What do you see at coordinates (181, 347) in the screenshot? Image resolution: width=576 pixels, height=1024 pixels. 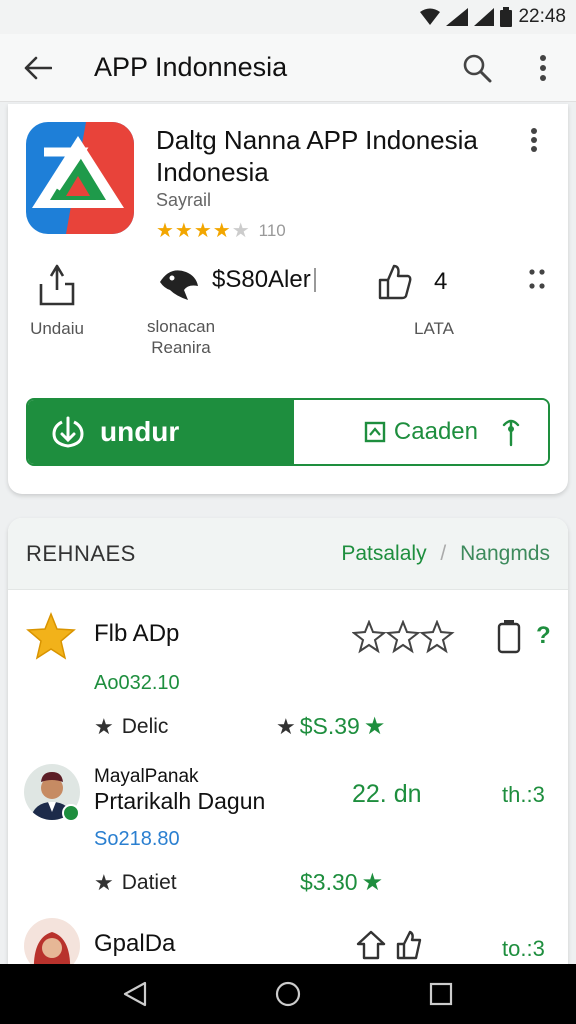 I see `stat-reviews-sublabel: Reanira` at bounding box center [181, 347].